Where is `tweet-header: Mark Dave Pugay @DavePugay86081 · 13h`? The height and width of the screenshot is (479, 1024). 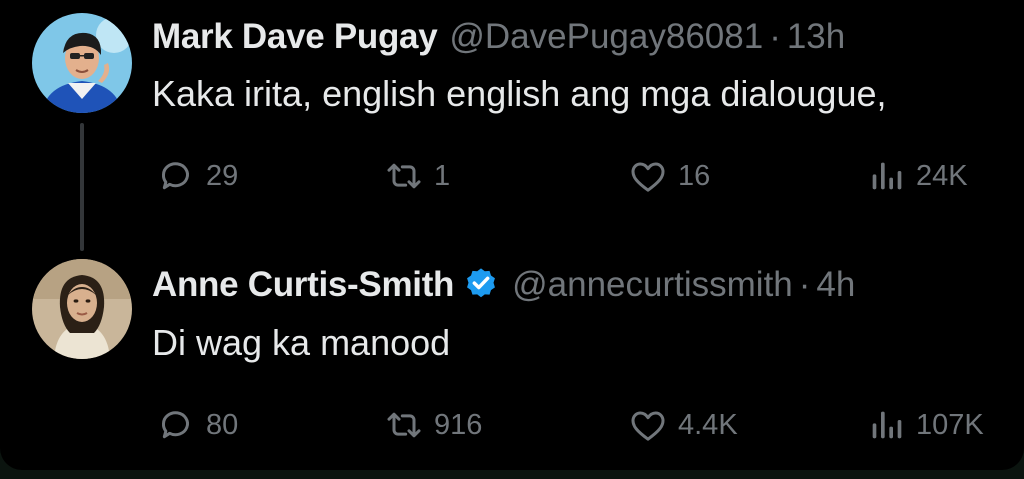
tweet-header: Mark Dave Pugay @DavePugay86081 · 13h is located at coordinates (498, 37).